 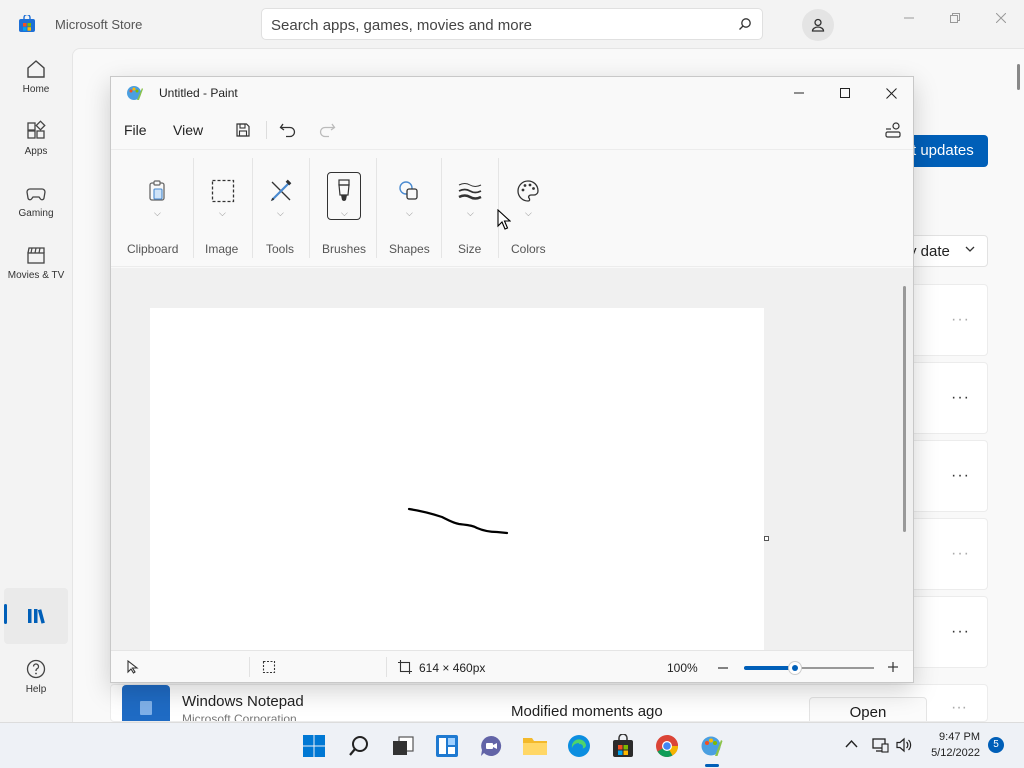 I want to click on taskbar-search-button, so click(x=359, y=746).